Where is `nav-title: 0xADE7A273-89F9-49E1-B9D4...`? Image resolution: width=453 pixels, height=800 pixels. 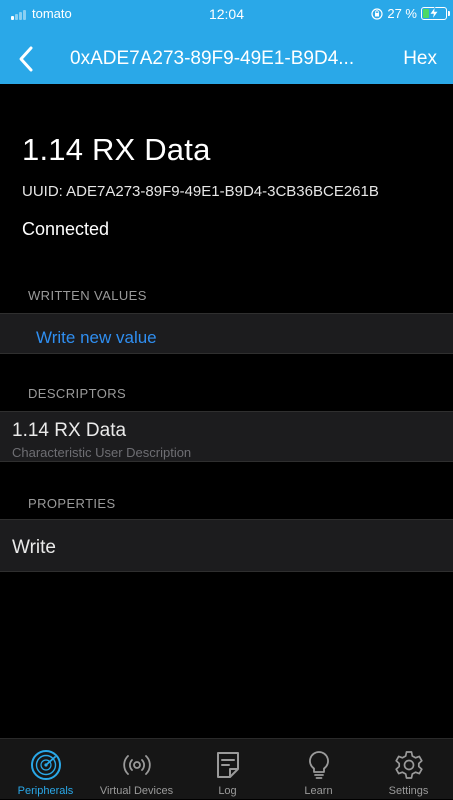
nav-title: 0xADE7A273-89F9-49E1-B9D4... is located at coordinates (212, 58).